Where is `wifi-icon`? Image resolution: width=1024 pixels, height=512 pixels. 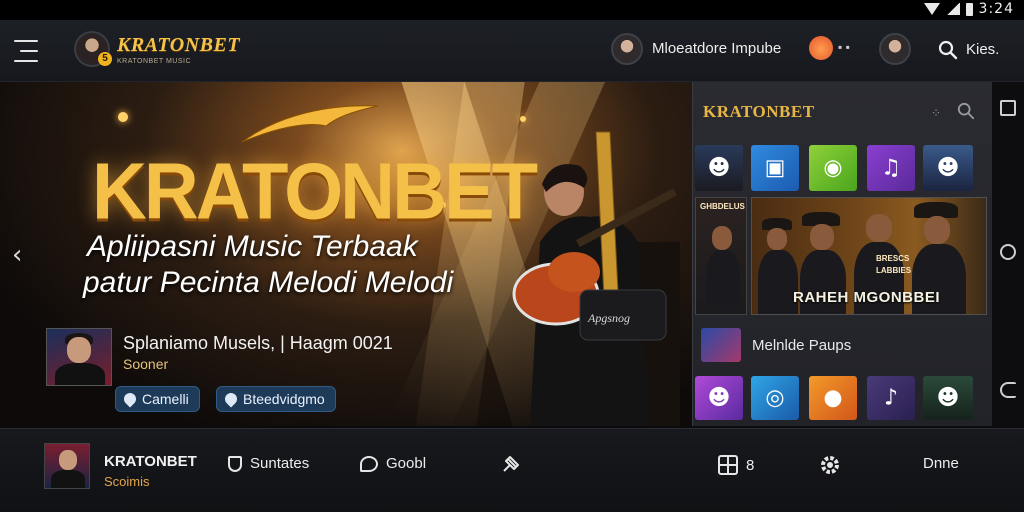 wifi-icon is located at coordinates (931, 9).